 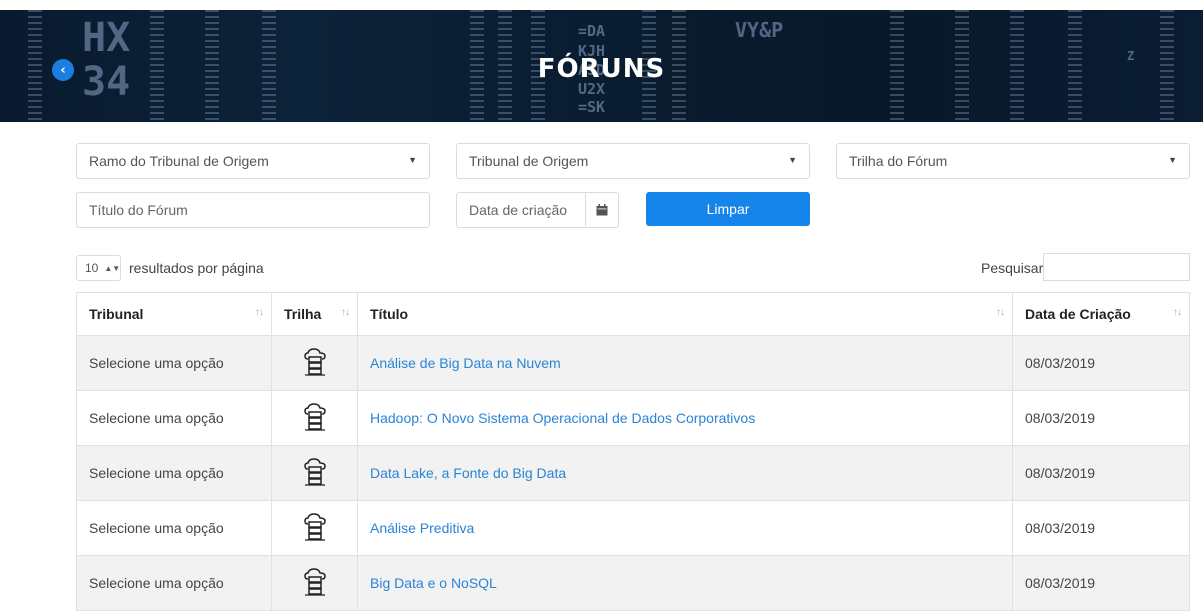 I want to click on column-header-data: Data de Criação ↑↓, so click(x=1101, y=314).